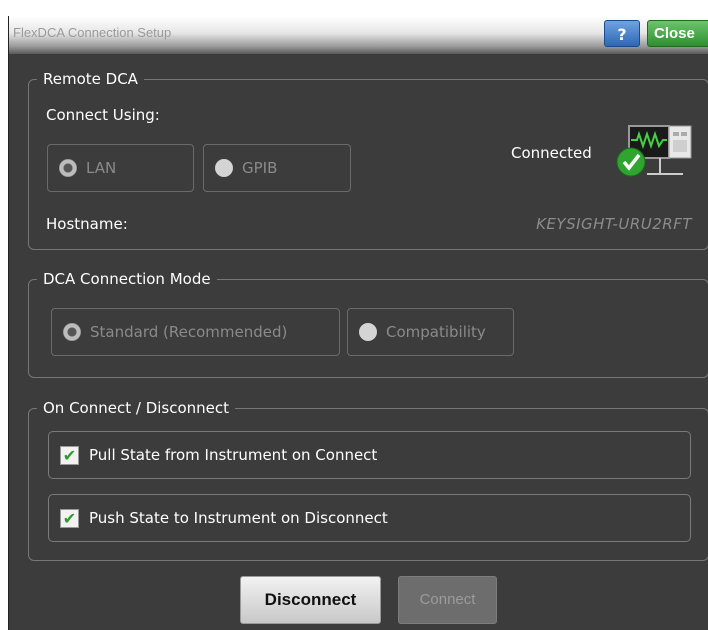 Image resolution: width=708 pixels, height=630 pixels. Describe the element at coordinates (310, 600) in the screenshot. I see `disconnect-button: Disconnect` at that location.